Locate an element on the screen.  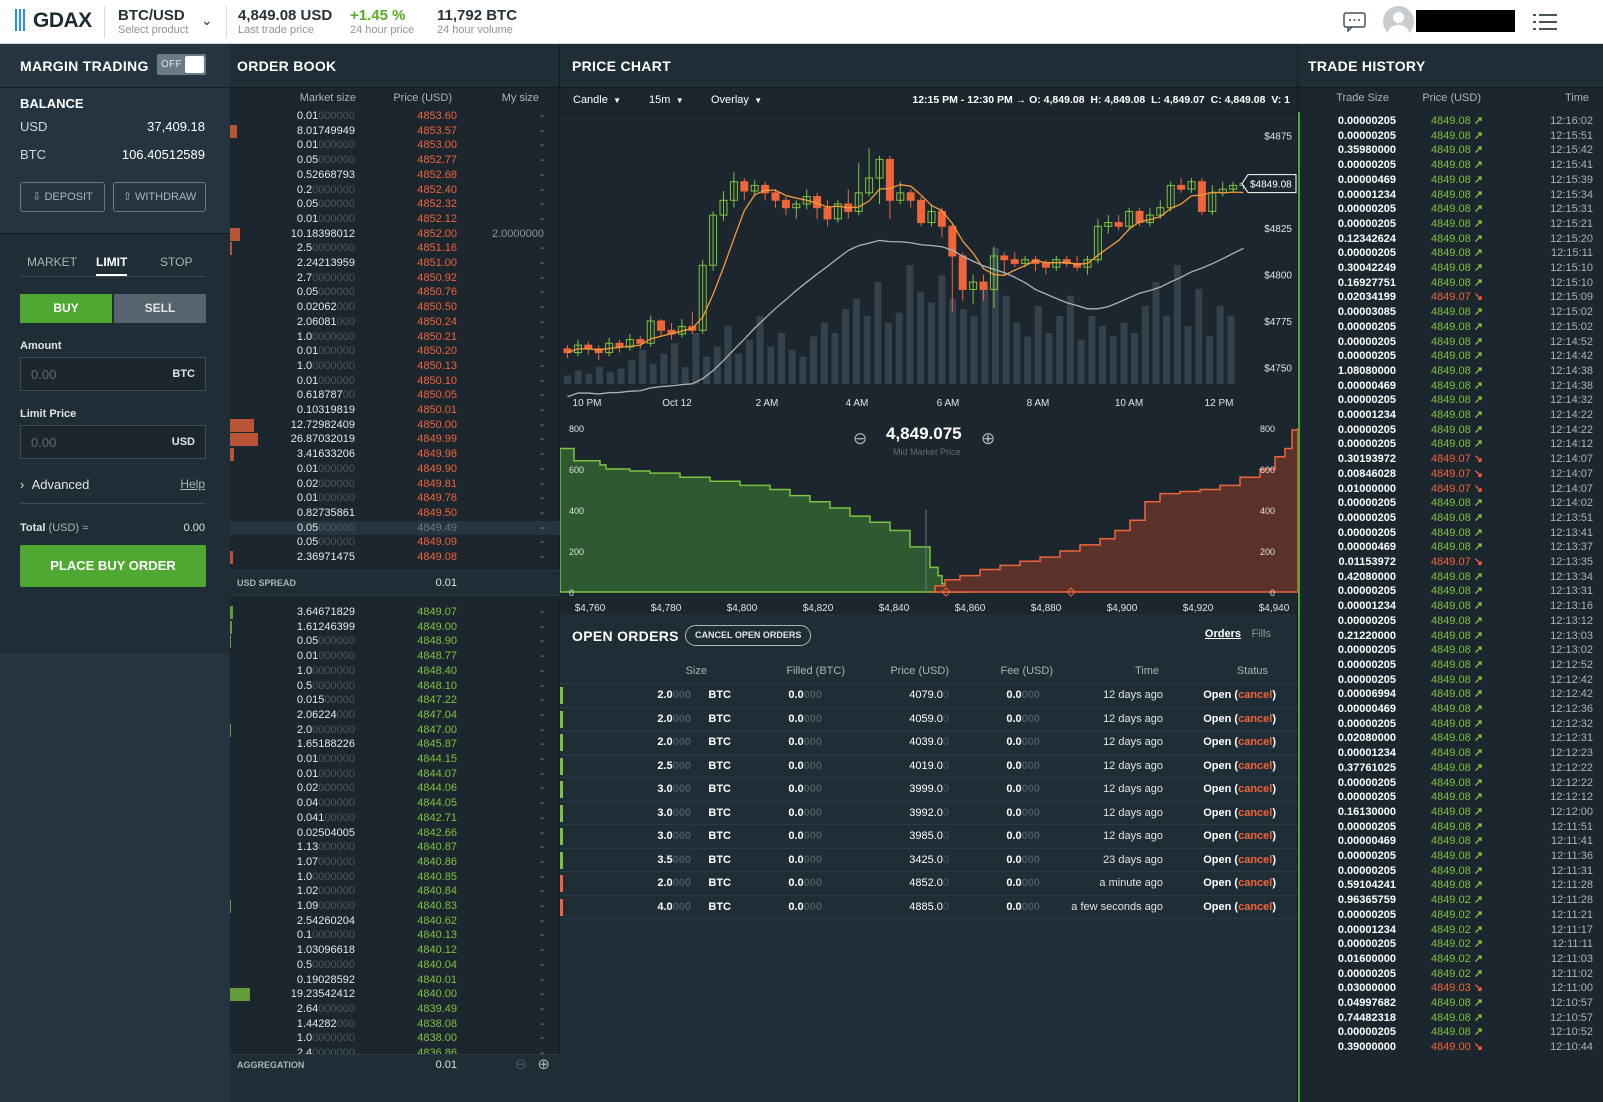
tab-orders: Orders is located at coordinates (1223, 634).